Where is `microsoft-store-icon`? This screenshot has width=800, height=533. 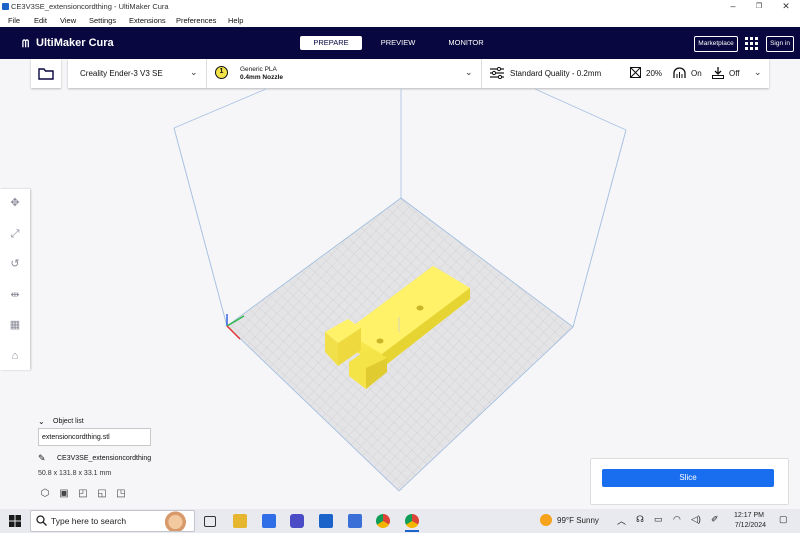 microsoft-store-icon is located at coordinates (269, 521).